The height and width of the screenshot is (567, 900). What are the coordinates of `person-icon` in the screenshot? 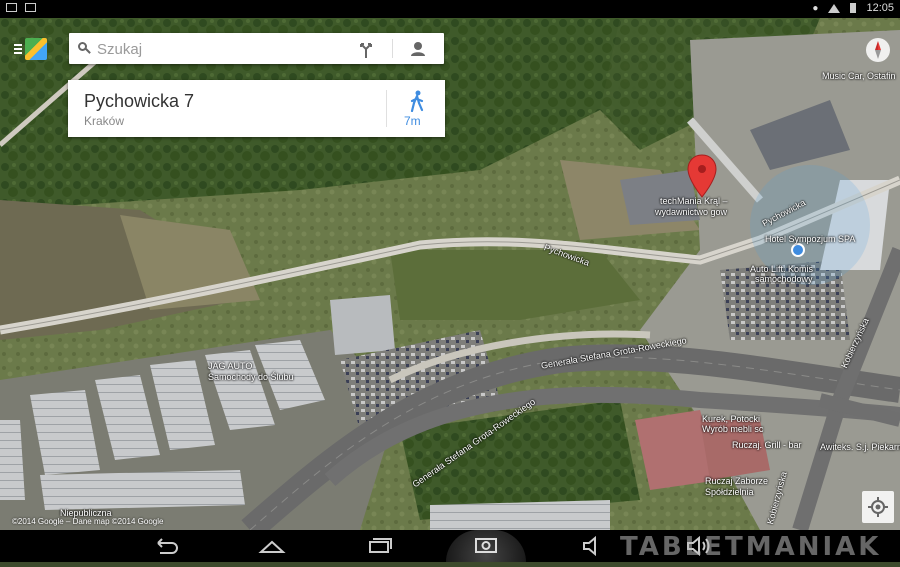 It's located at (418, 49).